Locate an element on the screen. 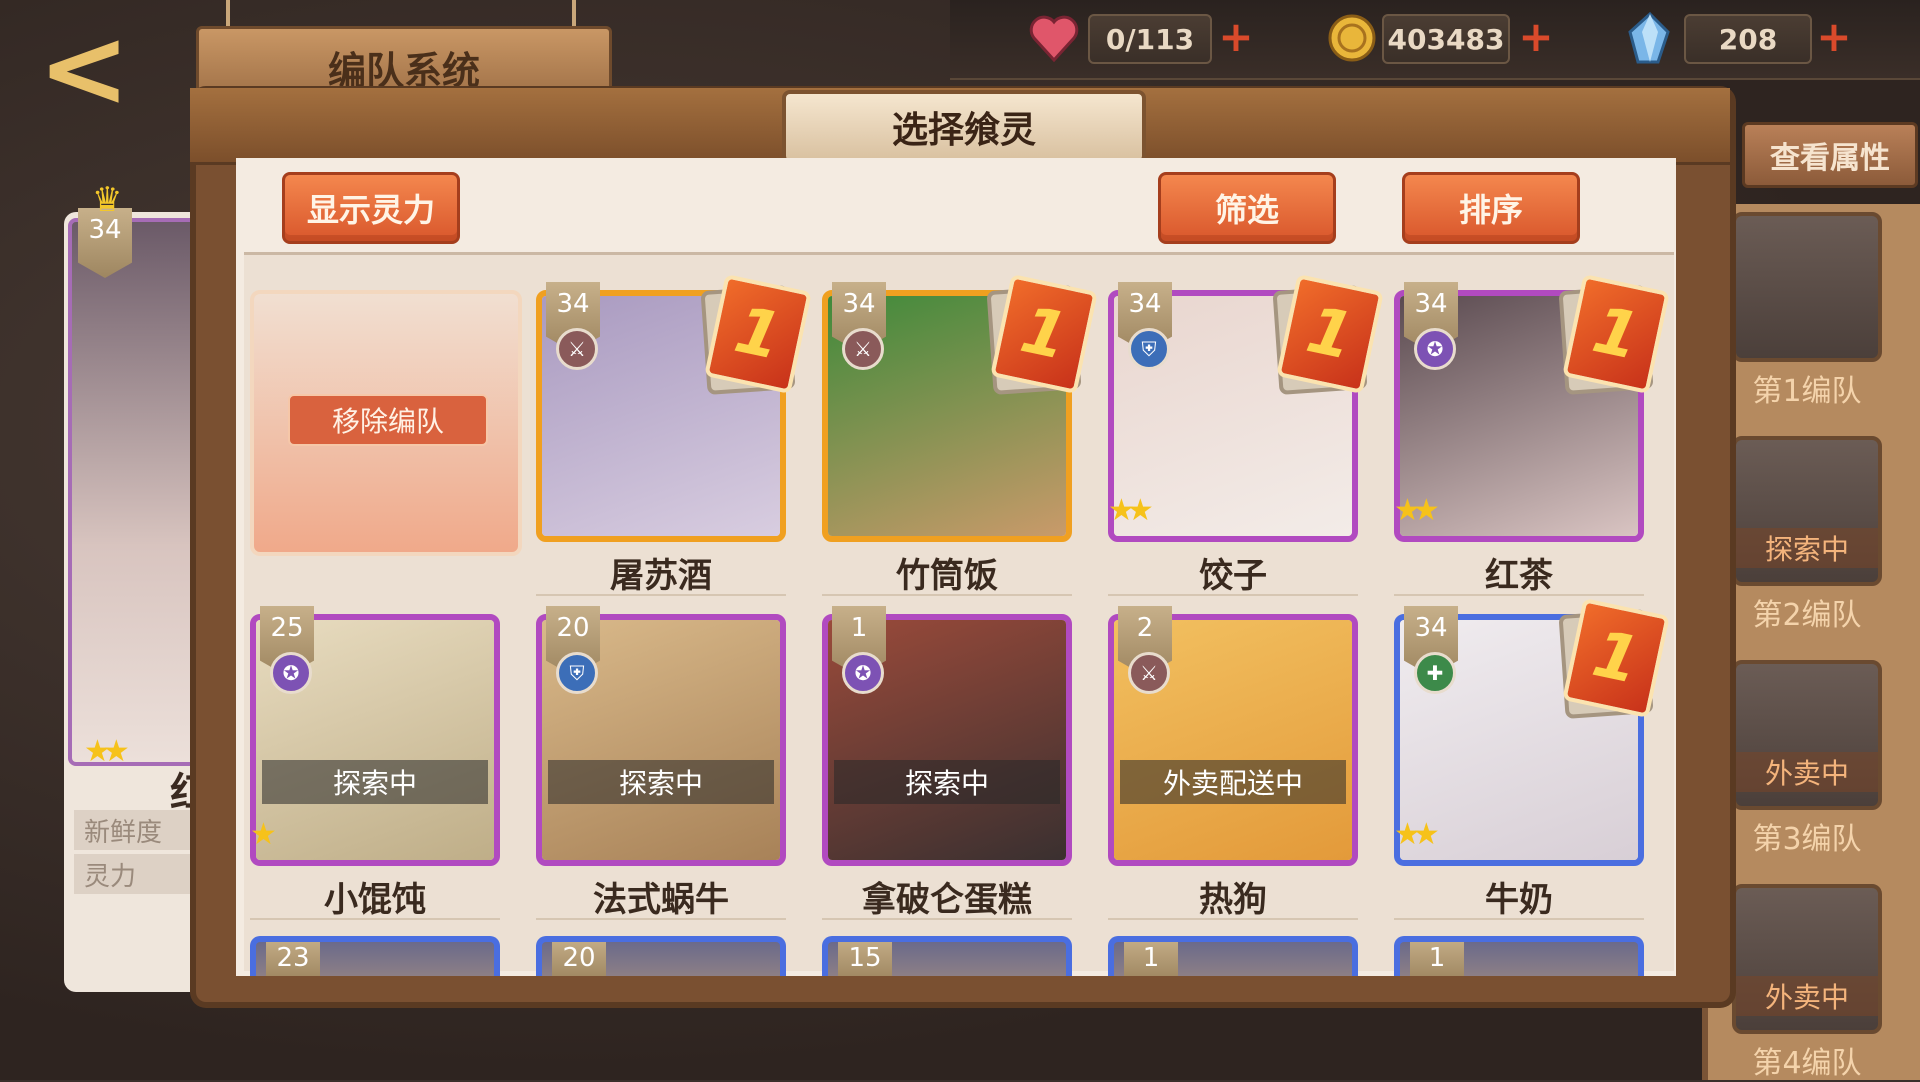  card-status: 外卖配送中 is located at coordinates (1233, 782).